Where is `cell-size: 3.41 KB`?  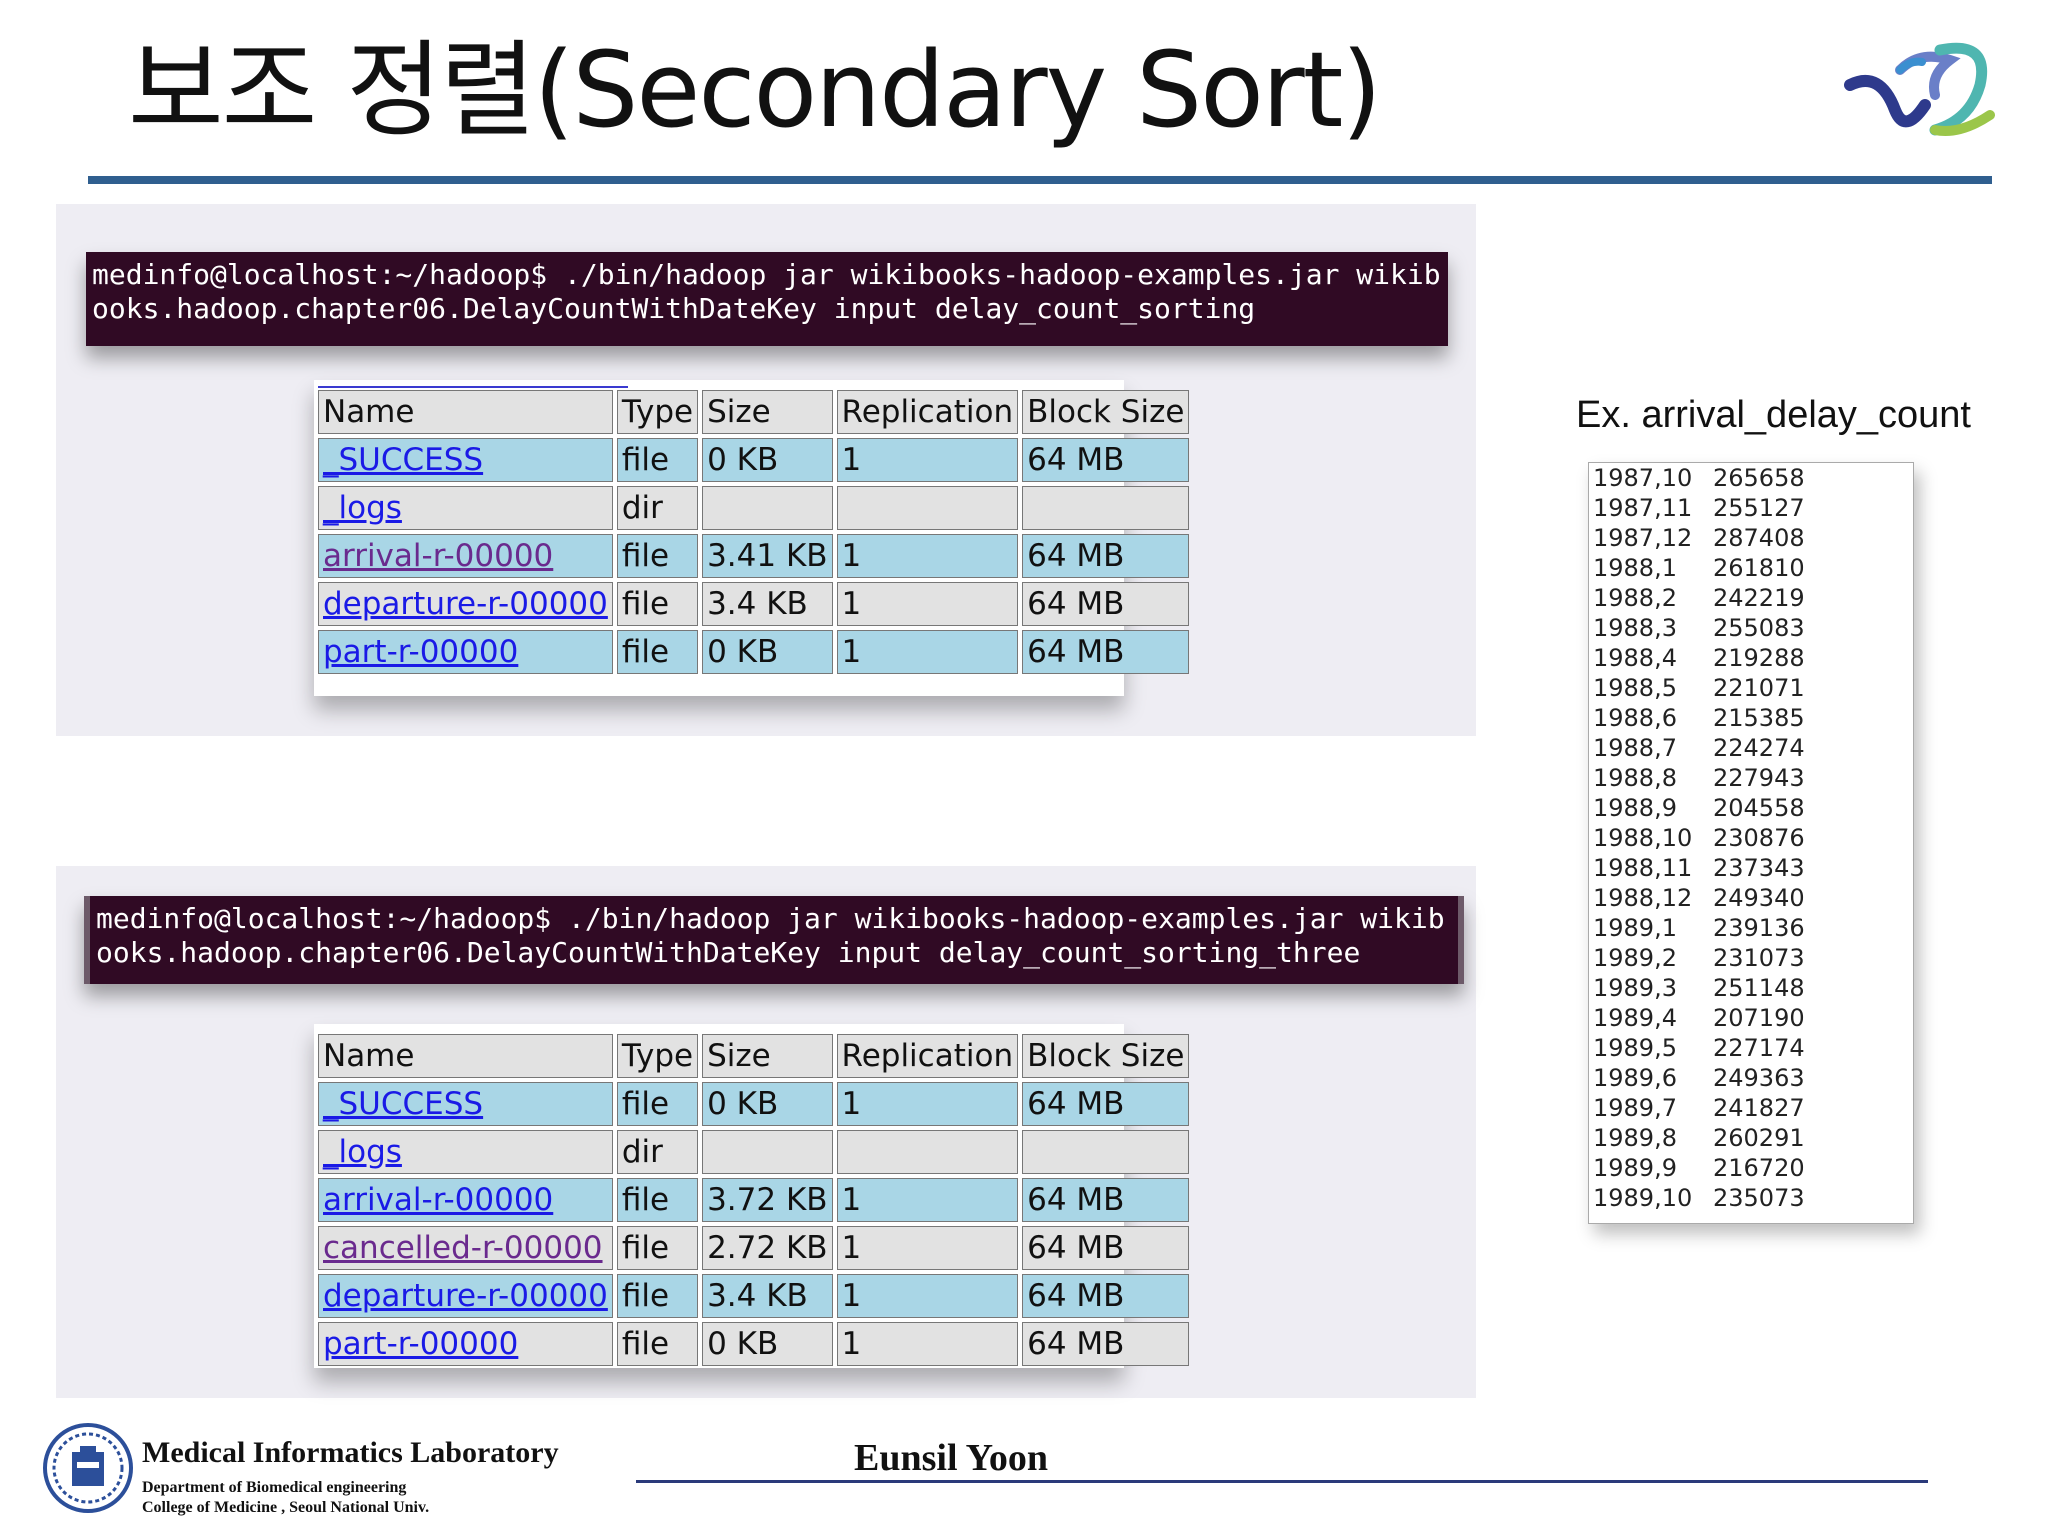 cell-size: 3.41 KB is located at coordinates (767, 556).